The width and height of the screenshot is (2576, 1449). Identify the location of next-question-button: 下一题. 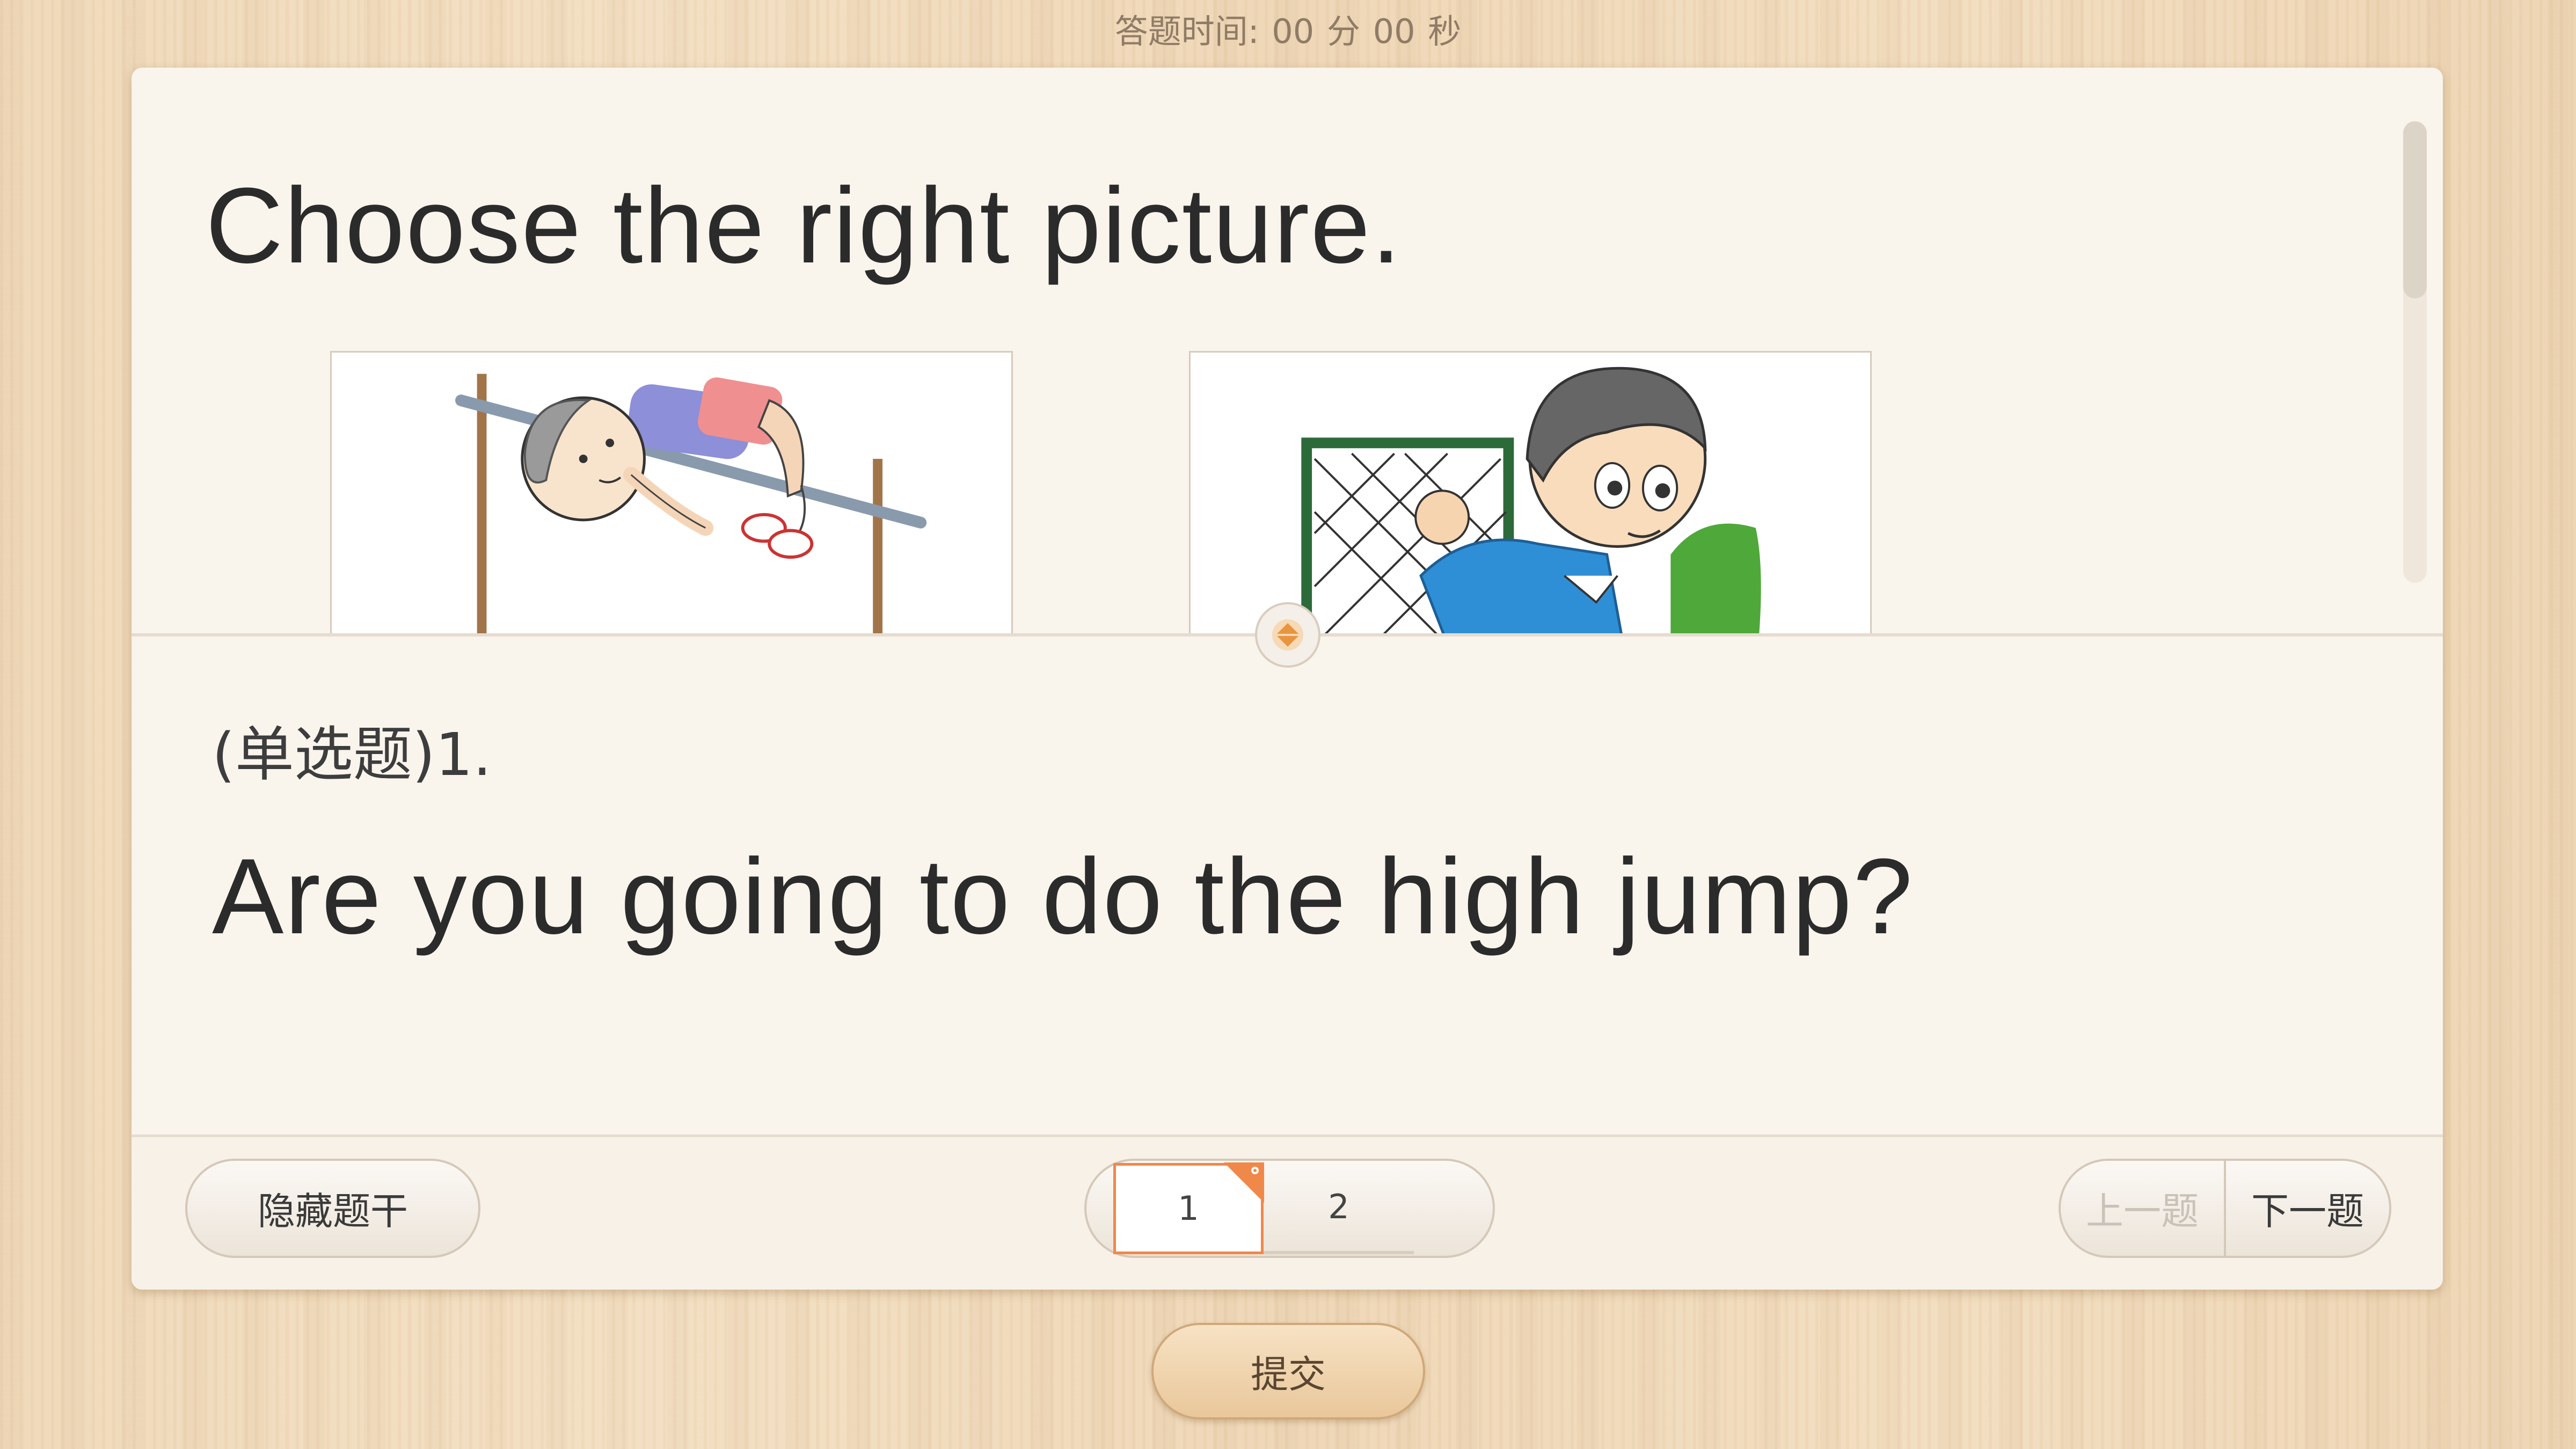
(2307, 1208).